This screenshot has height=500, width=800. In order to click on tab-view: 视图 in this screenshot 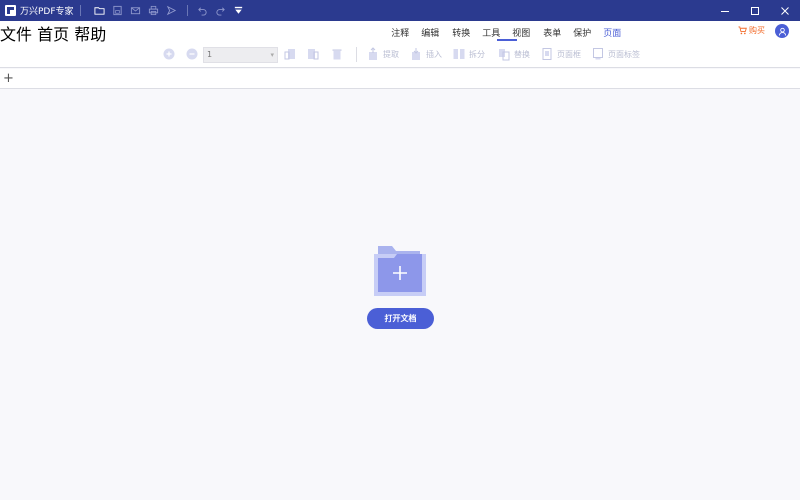, I will do `click(521, 32)`.